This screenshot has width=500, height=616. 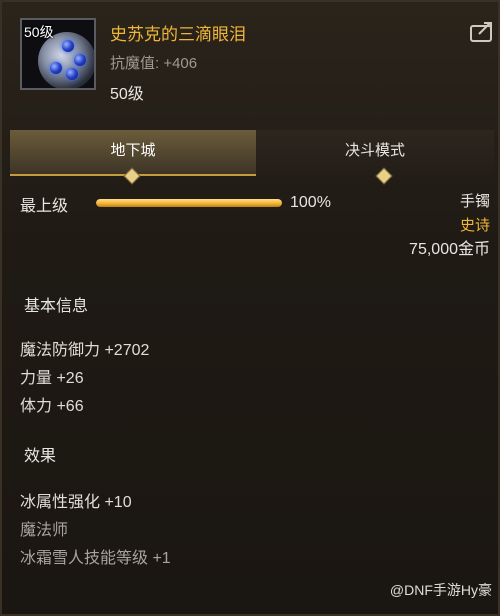 I want to click on resist-value: 抗魔值: +406, so click(x=154, y=63).